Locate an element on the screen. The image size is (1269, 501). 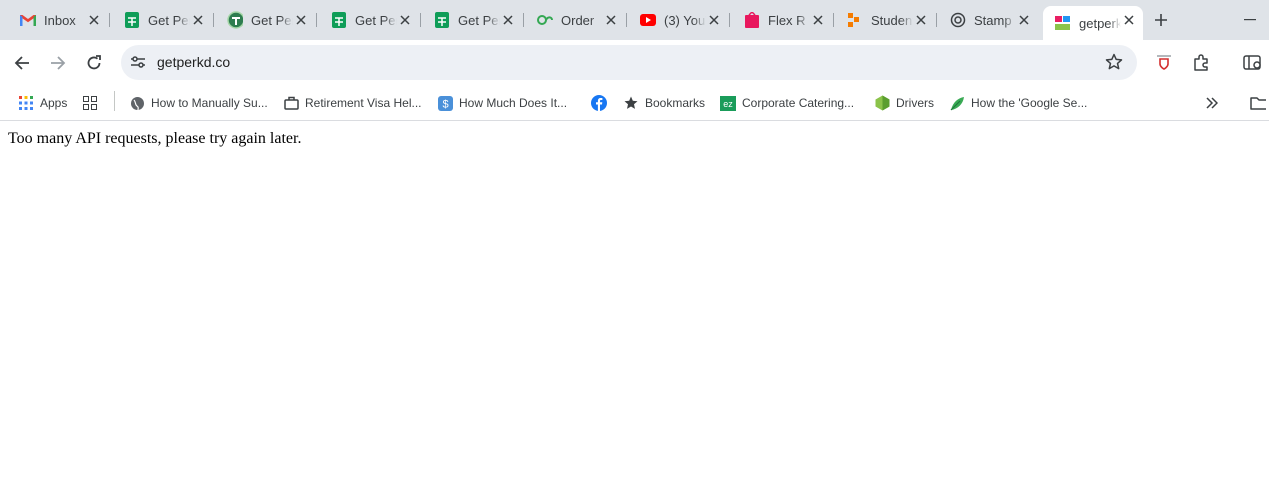
bookmark-label: Bookmarks is located at coordinates (675, 103).